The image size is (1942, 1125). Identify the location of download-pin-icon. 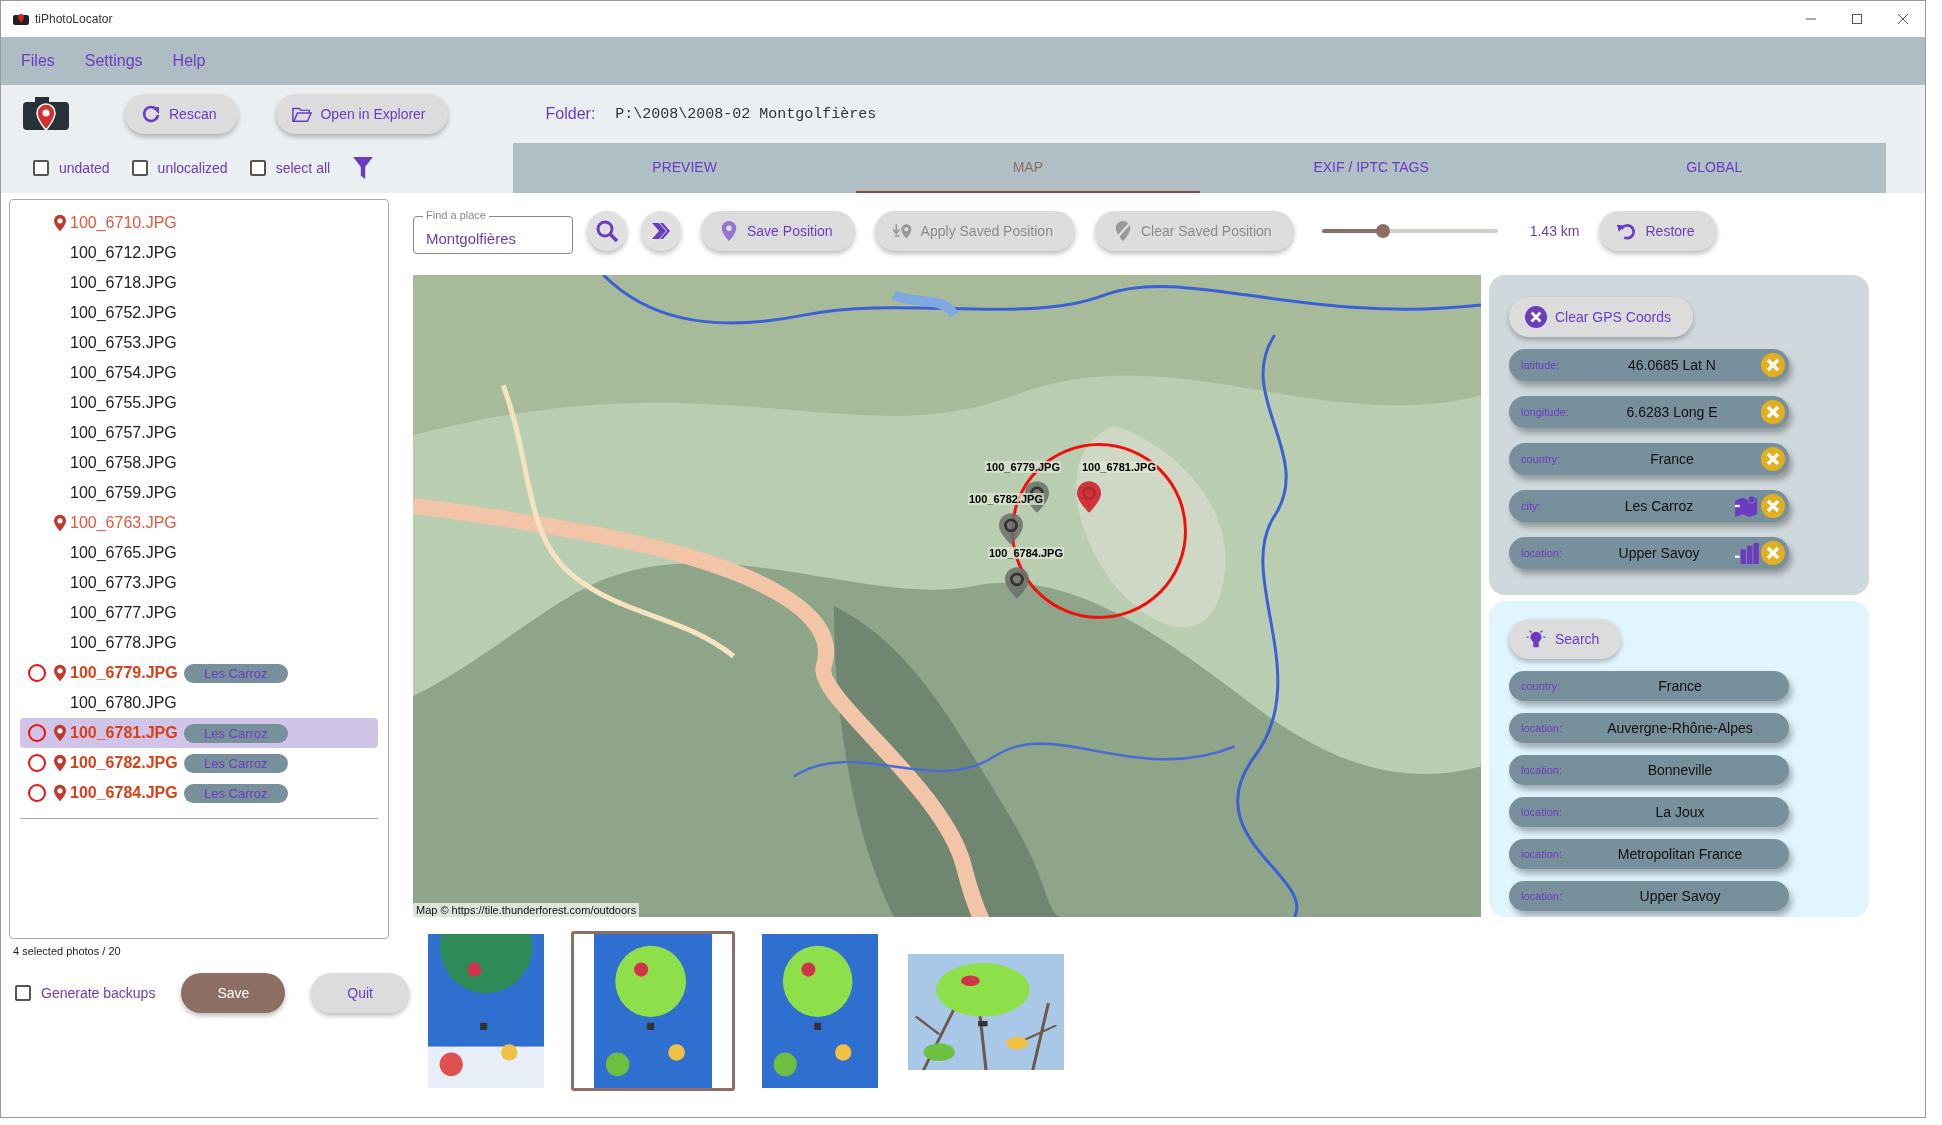
(902, 231).